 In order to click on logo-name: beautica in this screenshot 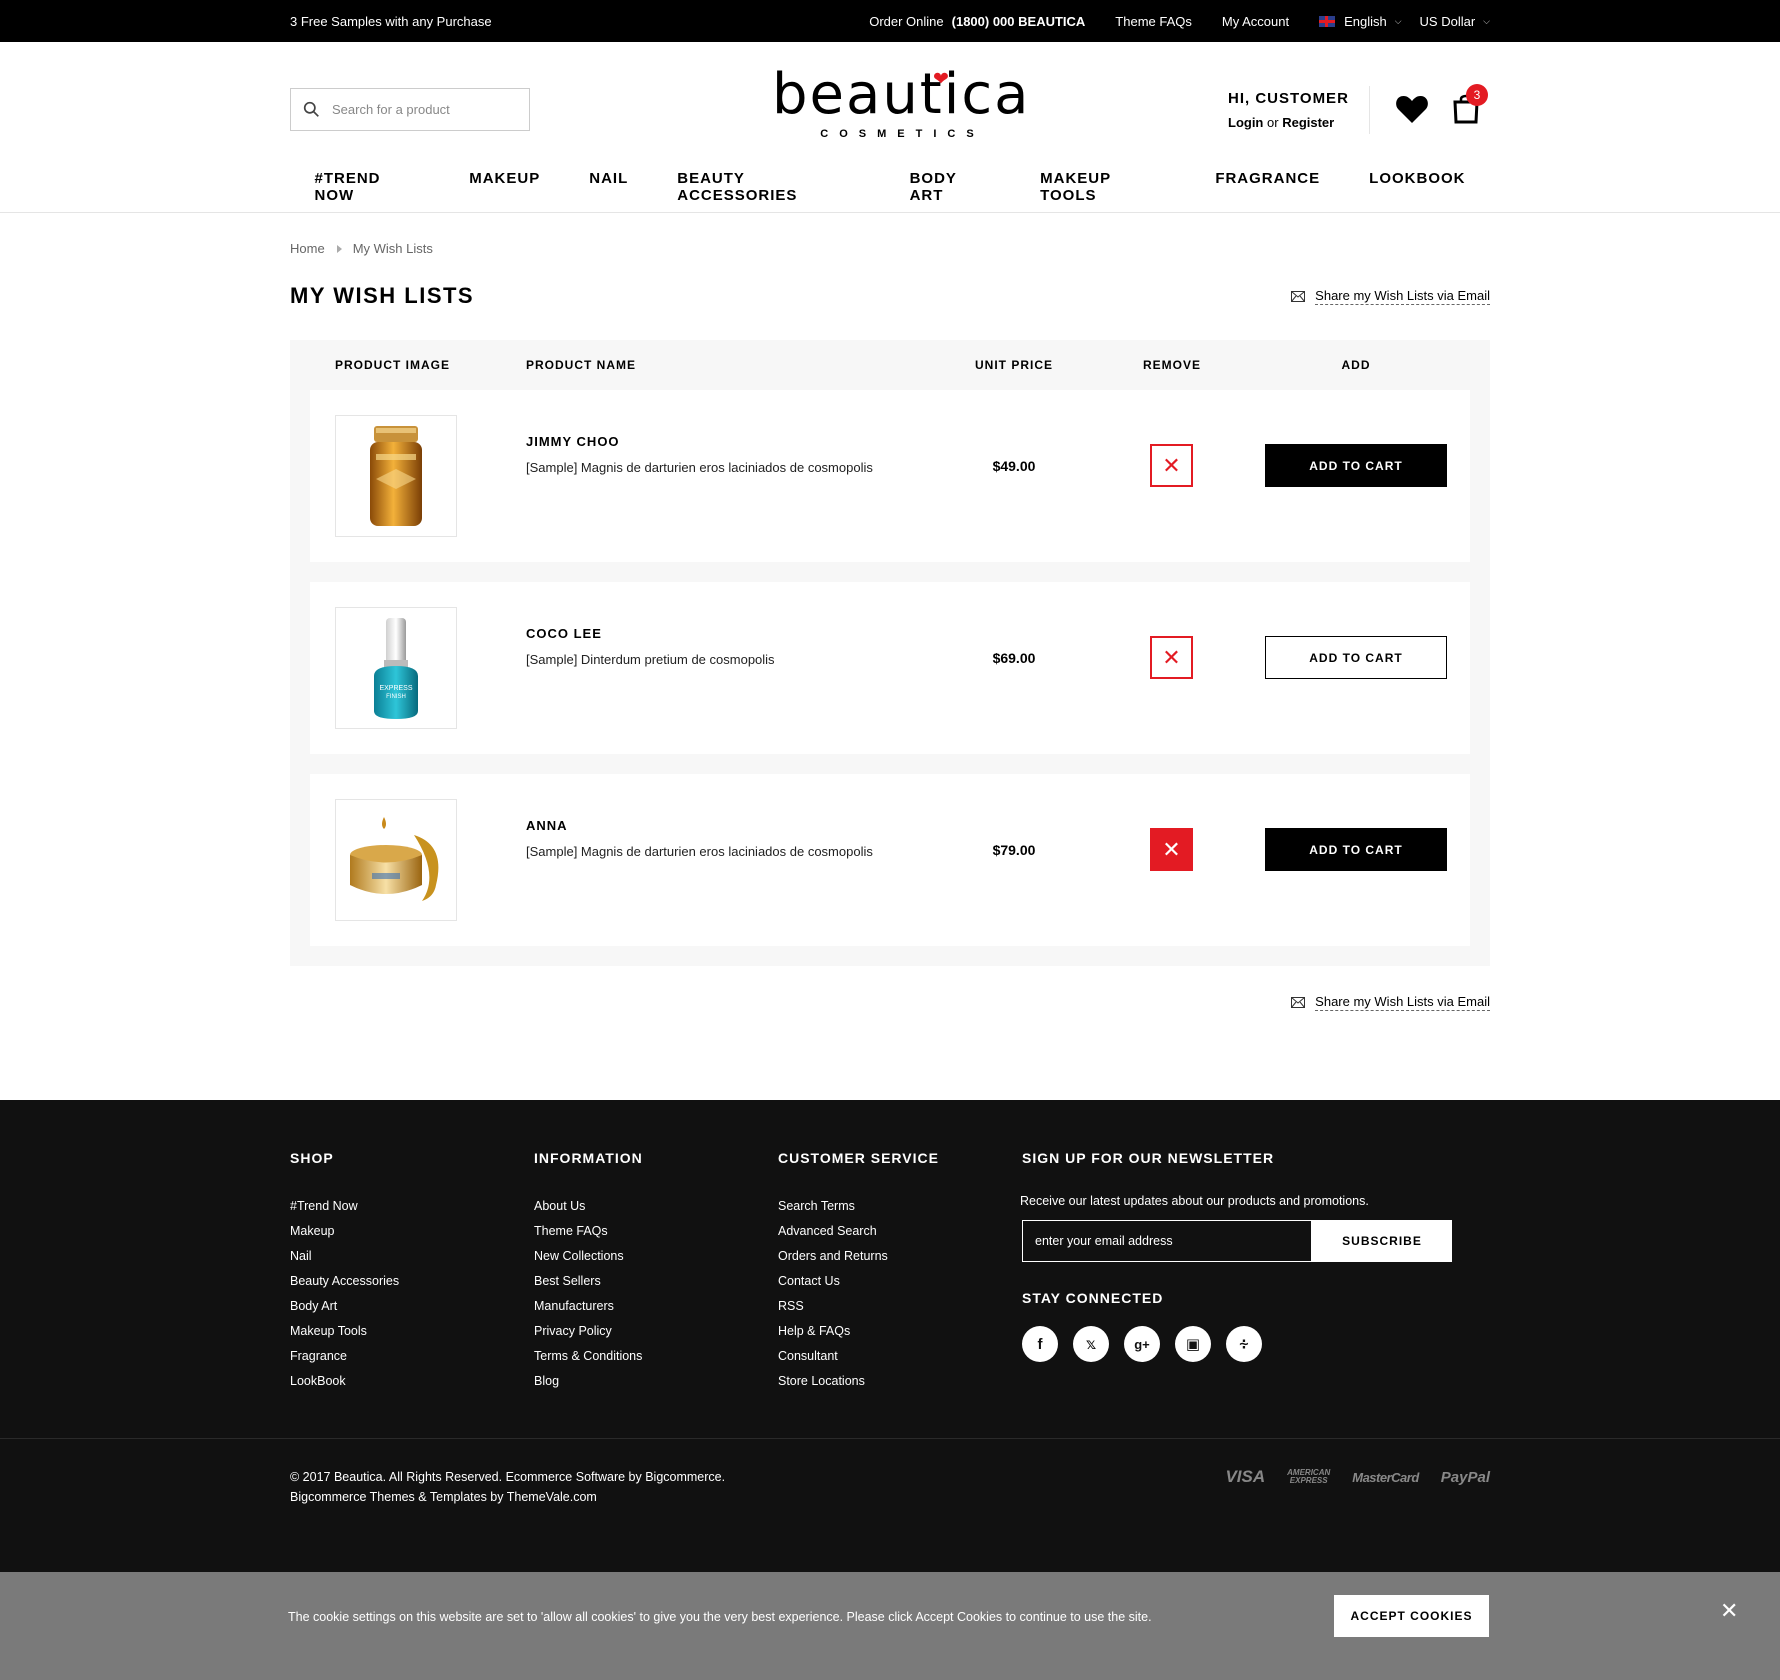, I will do `click(901, 94)`.